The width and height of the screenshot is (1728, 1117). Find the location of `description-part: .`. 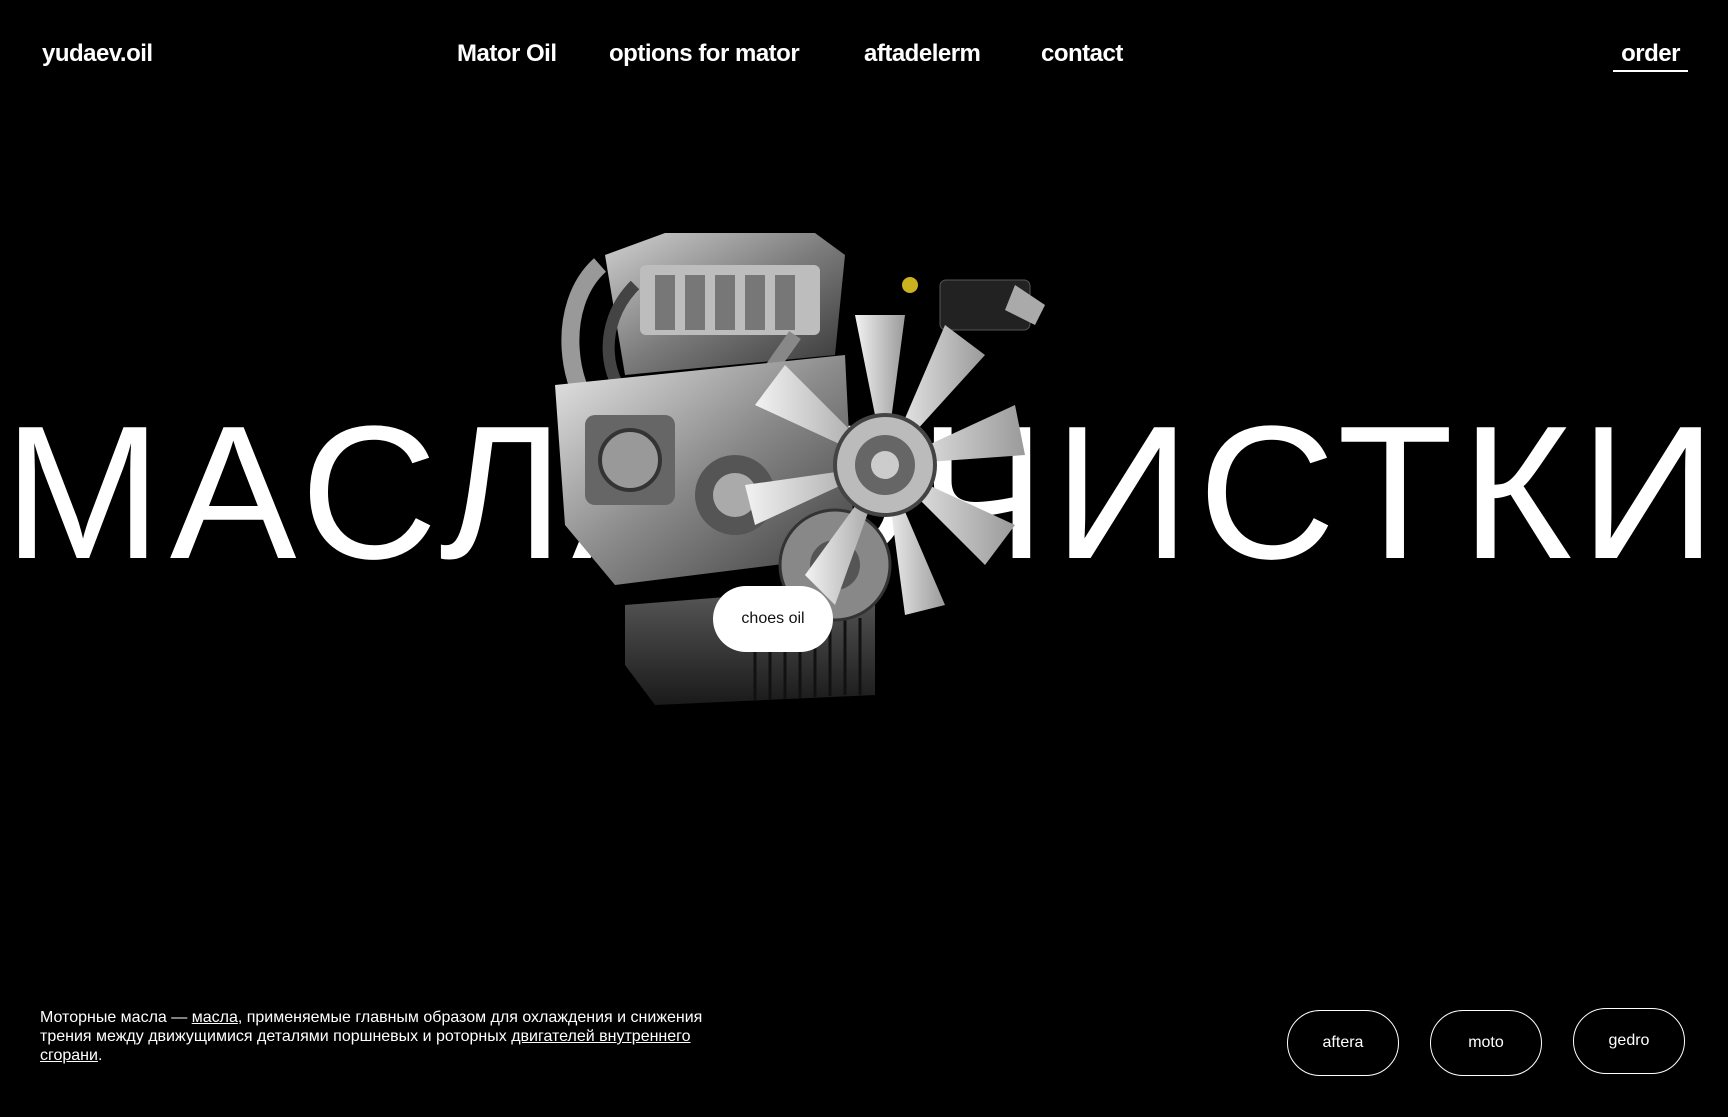

description-part: . is located at coordinates (100, 1055).